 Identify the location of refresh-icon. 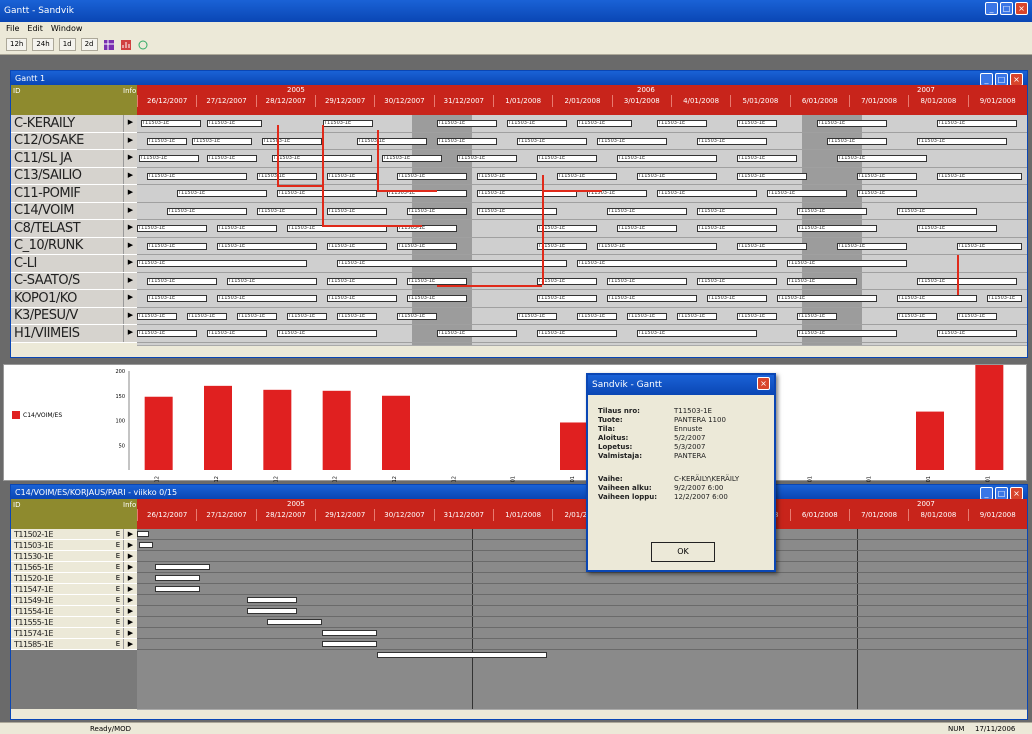
(143, 45).